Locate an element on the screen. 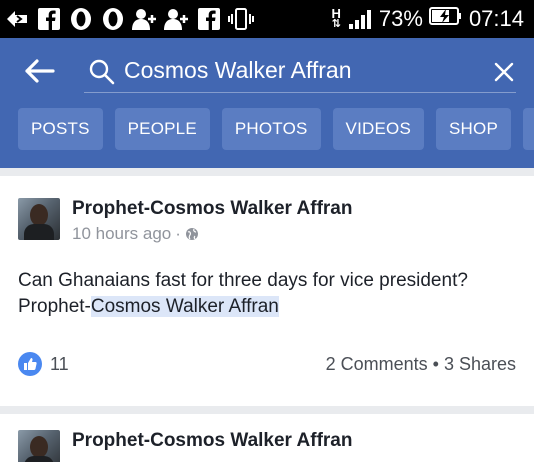  search-input: Cosmos Walker Affran is located at coordinates (238, 70).